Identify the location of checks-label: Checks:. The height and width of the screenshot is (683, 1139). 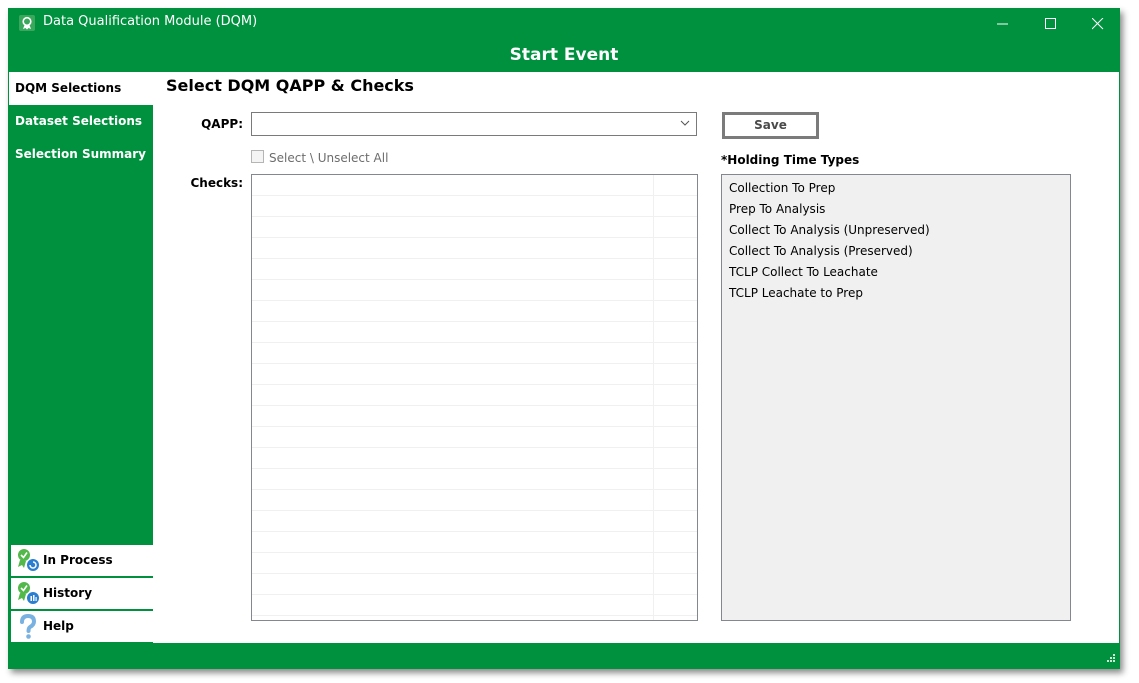
(216, 183).